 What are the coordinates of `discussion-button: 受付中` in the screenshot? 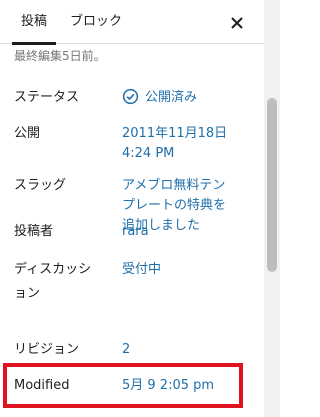 It's located at (190, 270).